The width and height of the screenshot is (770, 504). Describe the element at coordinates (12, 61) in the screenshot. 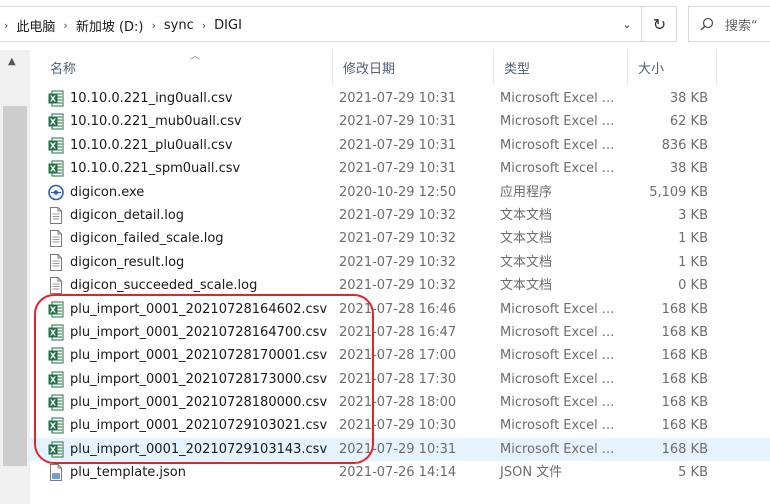

I see `scroll-up-icon: ▲` at that location.